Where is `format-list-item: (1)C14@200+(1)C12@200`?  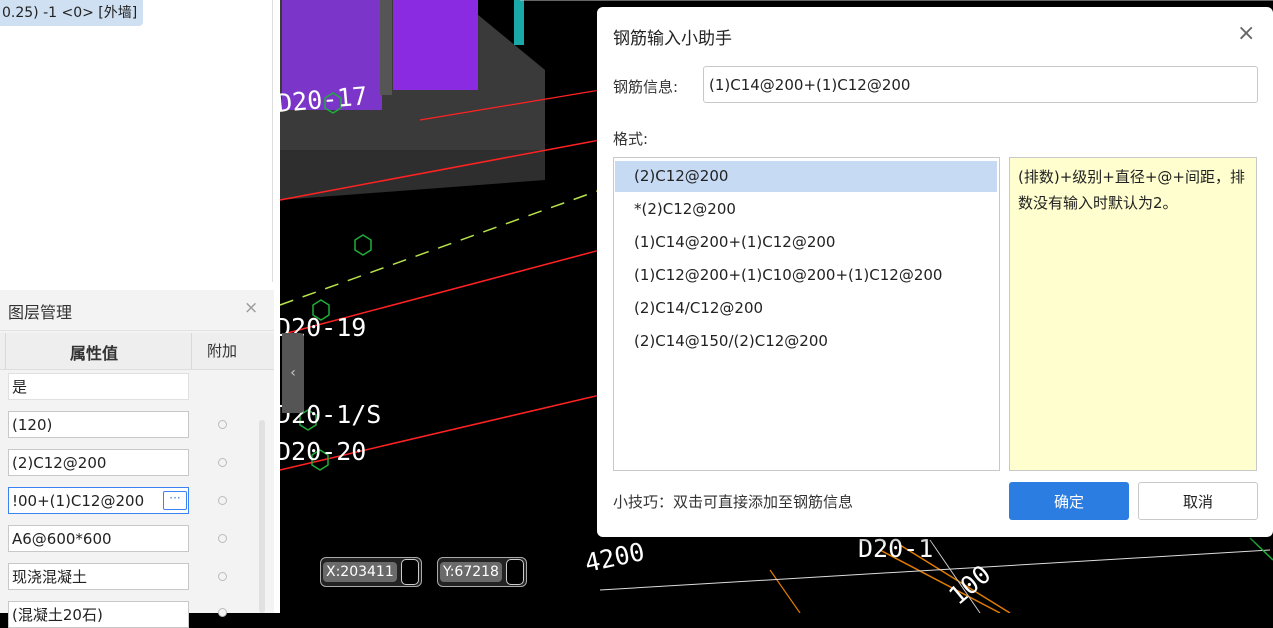
format-list-item: (1)C14@200+(1)C12@200 is located at coordinates (806, 242).